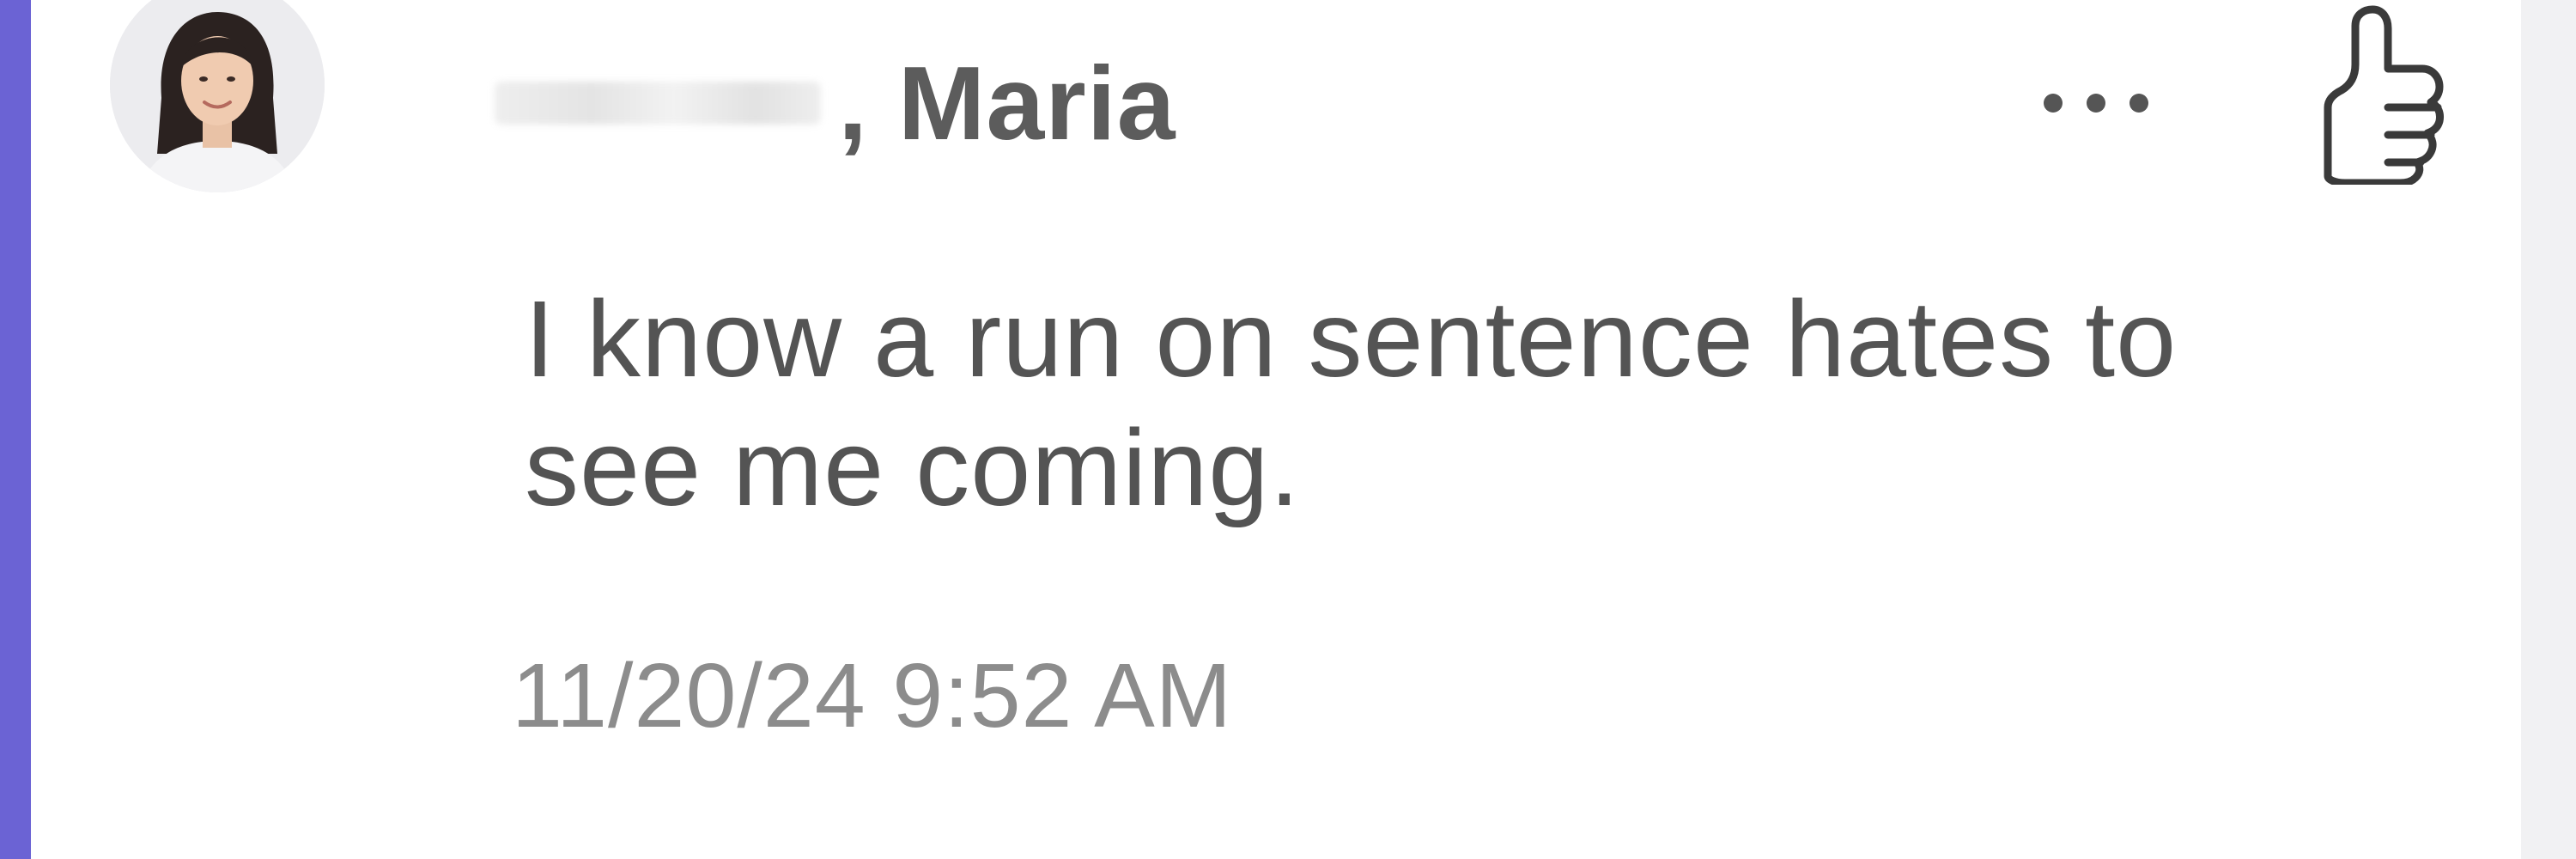  What do you see at coordinates (835, 104) in the screenshot?
I see `author-name: , Maria` at bounding box center [835, 104].